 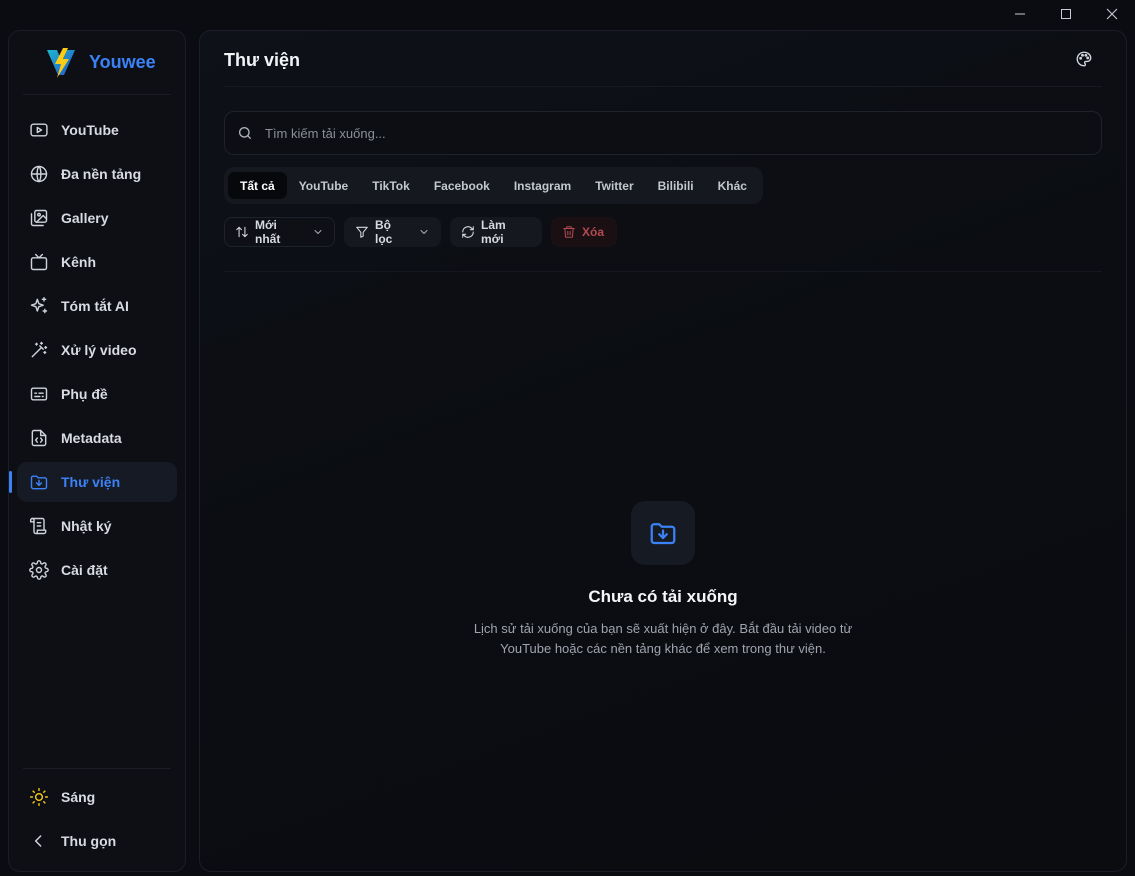 I want to click on window-controls, so click(x=1066, y=14).